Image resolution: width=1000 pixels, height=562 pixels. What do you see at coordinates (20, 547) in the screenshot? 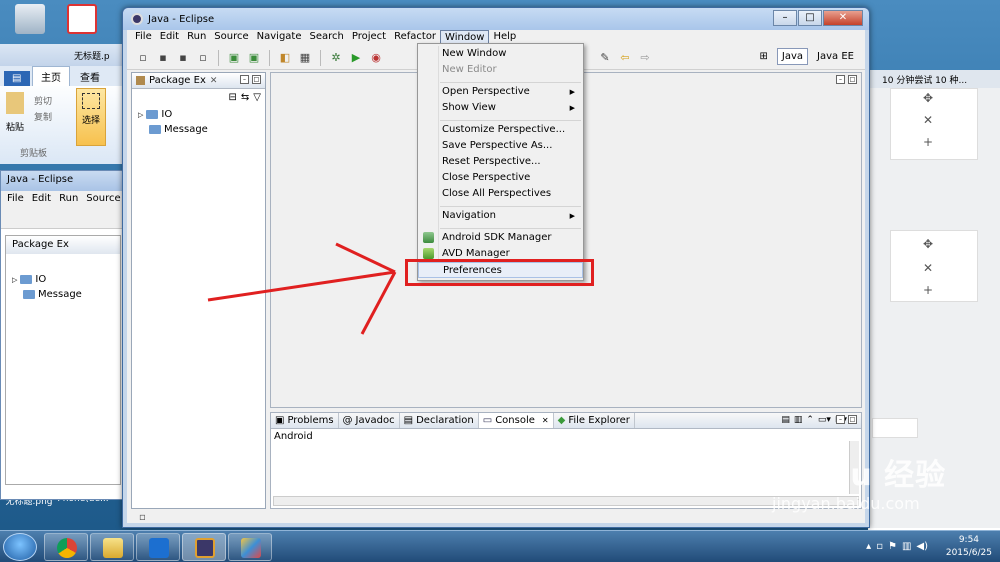
I see `start-button` at bounding box center [20, 547].